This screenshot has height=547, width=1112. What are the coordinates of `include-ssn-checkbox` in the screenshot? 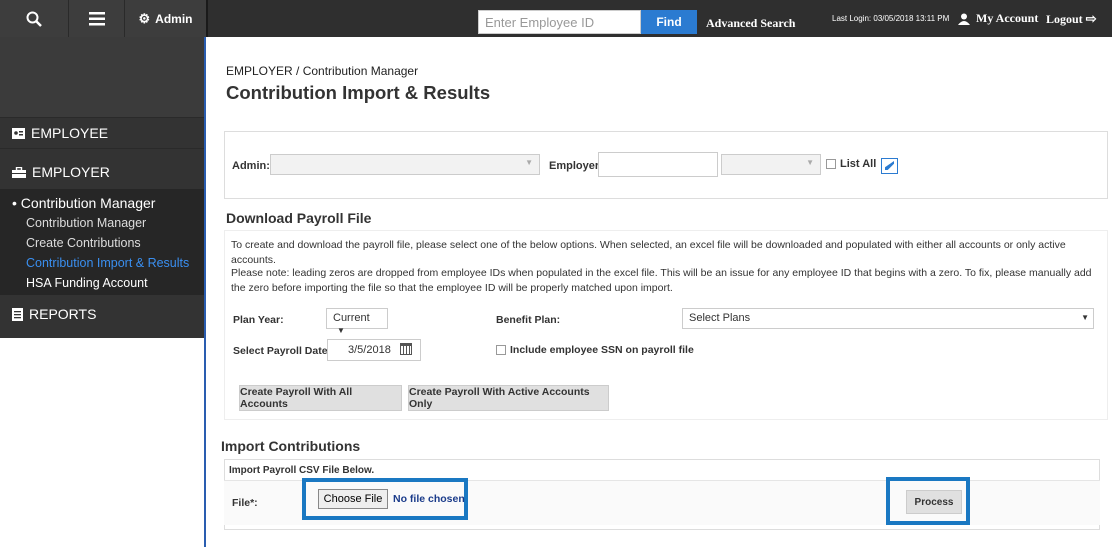 It's located at (501, 350).